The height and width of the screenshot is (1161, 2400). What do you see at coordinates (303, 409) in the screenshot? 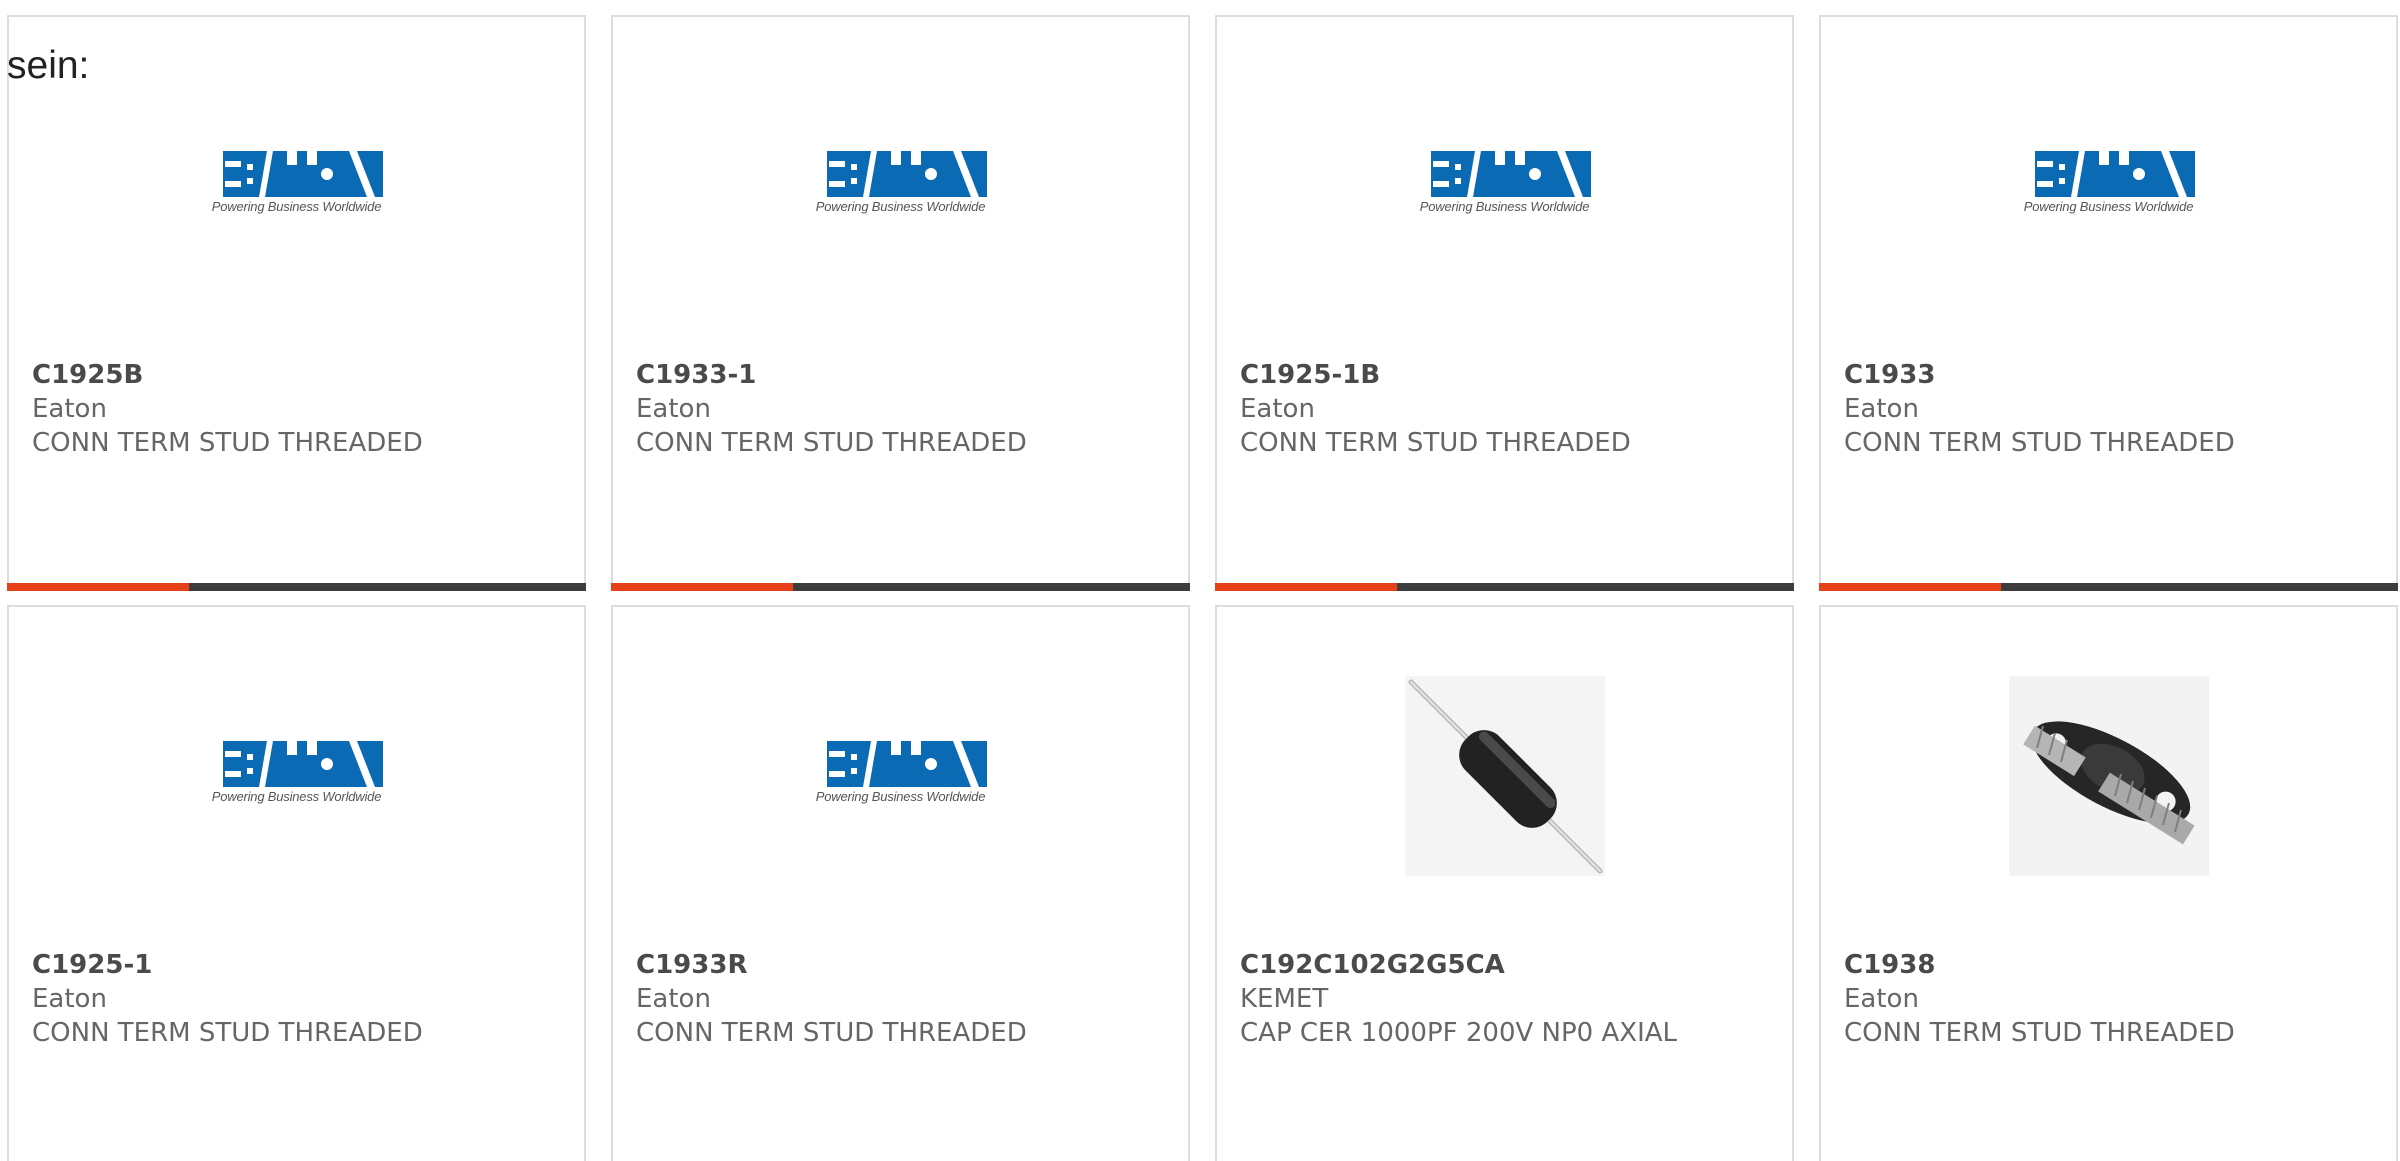
I see `product-info: C1925B Eaton CONN TERM STUD THREADED` at bounding box center [303, 409].